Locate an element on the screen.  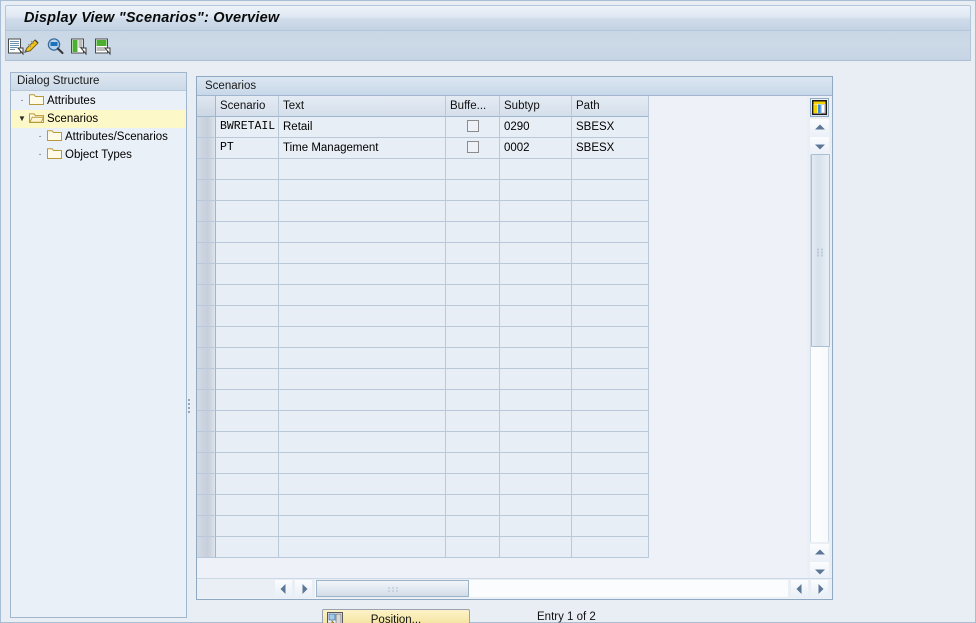
sidebar-item-object-types: · Object Types is located at coordinates (98, 155).